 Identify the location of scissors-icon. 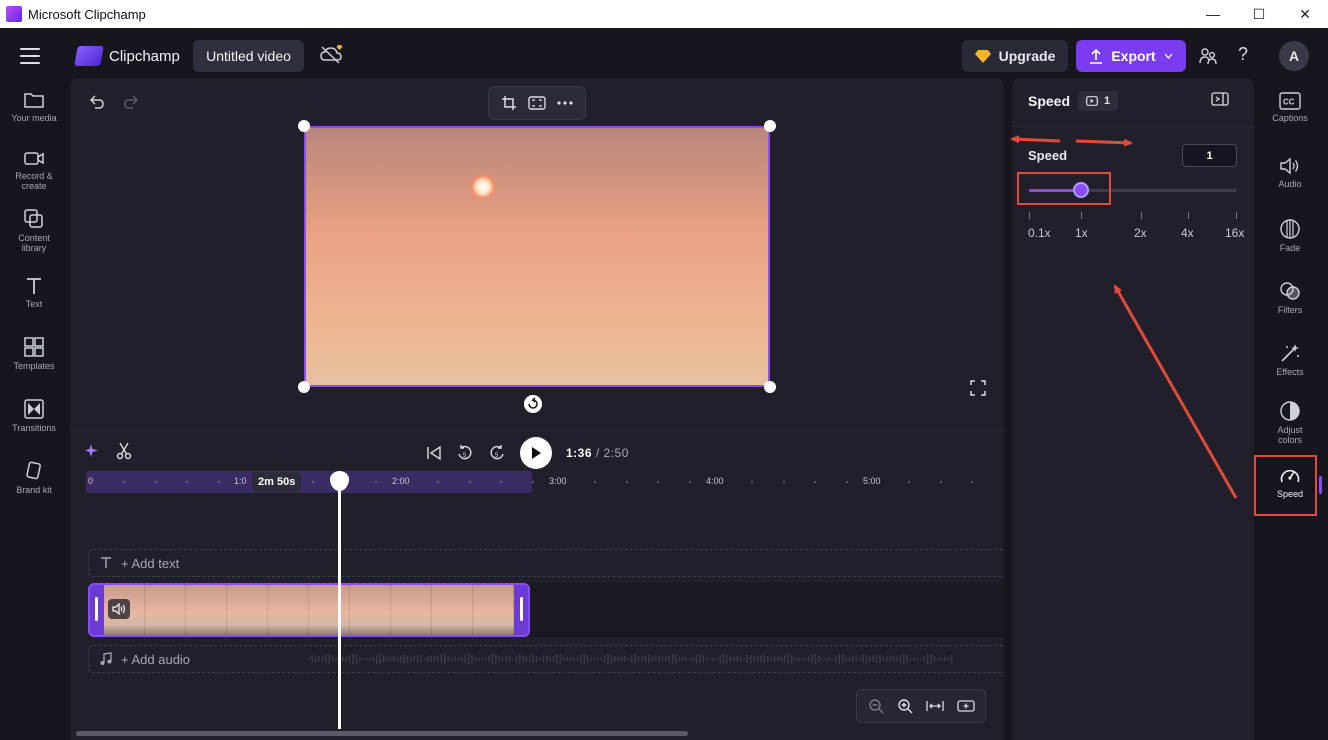
(124, 451).